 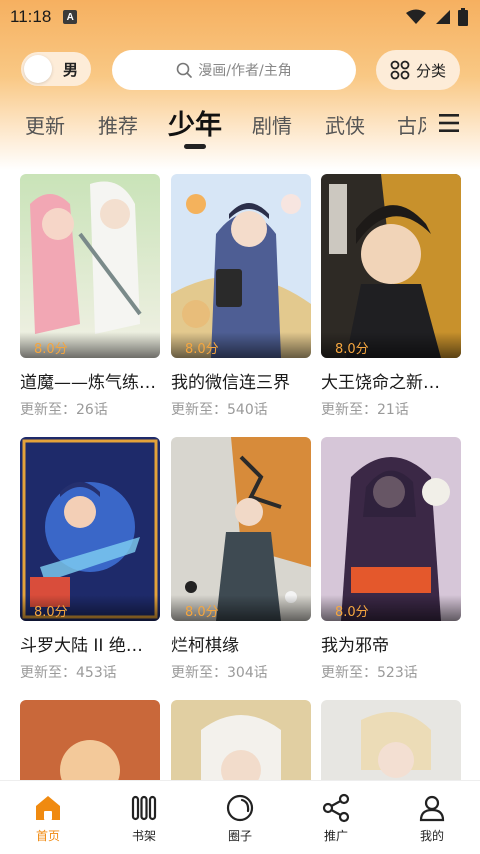 I want to click on tabs-scroll: 更新 推荐 少年 剧情 武侠 古风, so click(x=213, y=125).